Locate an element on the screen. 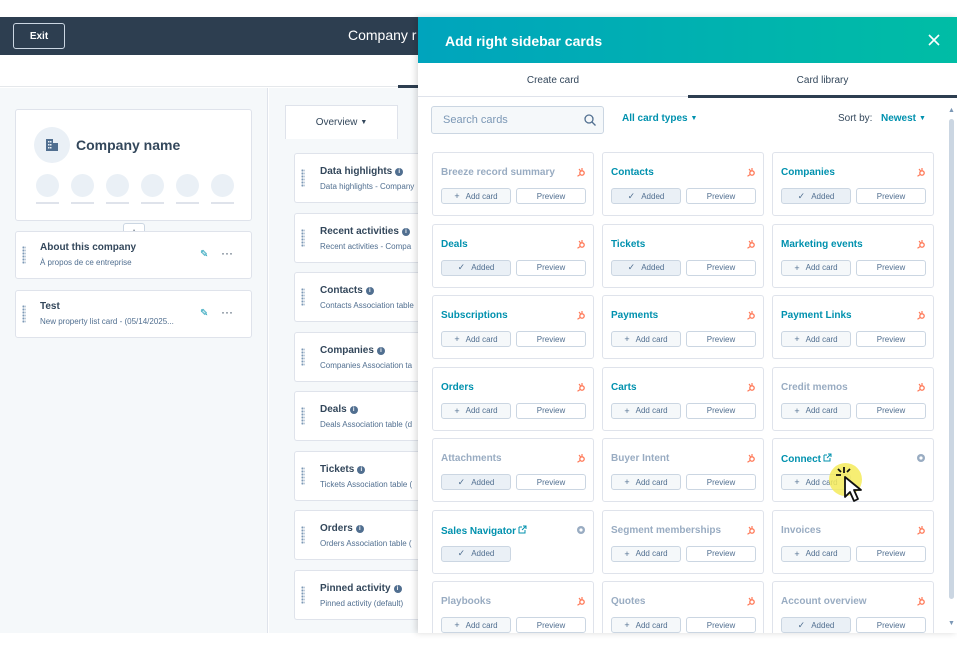 The height and width of the screenshot is (648, 957). middle-card: Deals i Deals Association table (d is located at coordinates (357, 416).